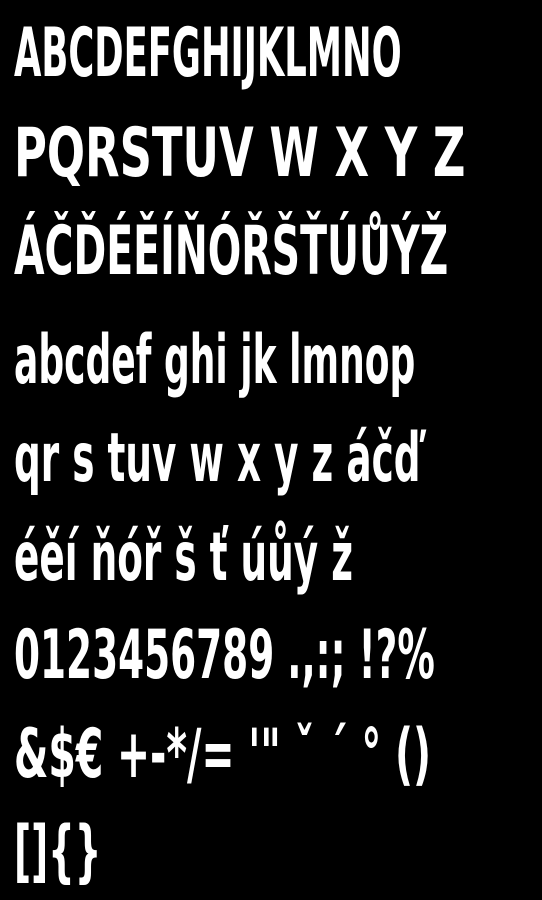 The image size is (542, 900). I want to click on digits-punctuation-line: 0123456789 .,:; !?%, so click(224, 655).